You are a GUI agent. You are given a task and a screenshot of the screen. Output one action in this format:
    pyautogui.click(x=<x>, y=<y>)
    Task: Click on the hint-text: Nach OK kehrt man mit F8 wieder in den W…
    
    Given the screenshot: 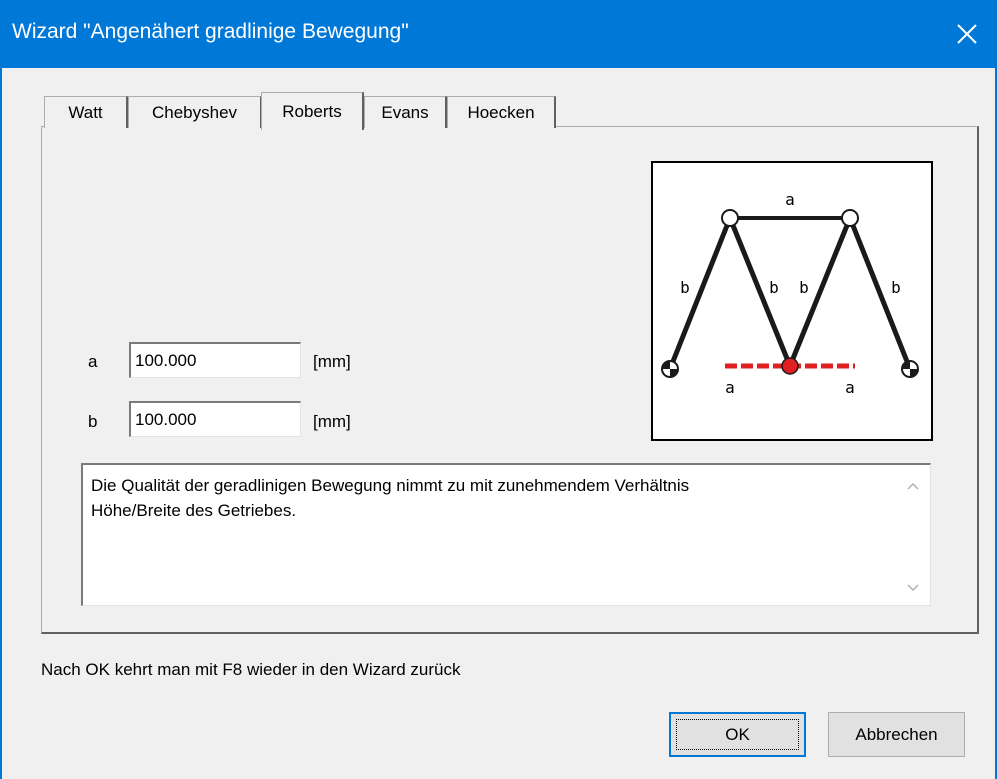 What is the action you would take?
    pyautogui.click(x=251, y=669)
    